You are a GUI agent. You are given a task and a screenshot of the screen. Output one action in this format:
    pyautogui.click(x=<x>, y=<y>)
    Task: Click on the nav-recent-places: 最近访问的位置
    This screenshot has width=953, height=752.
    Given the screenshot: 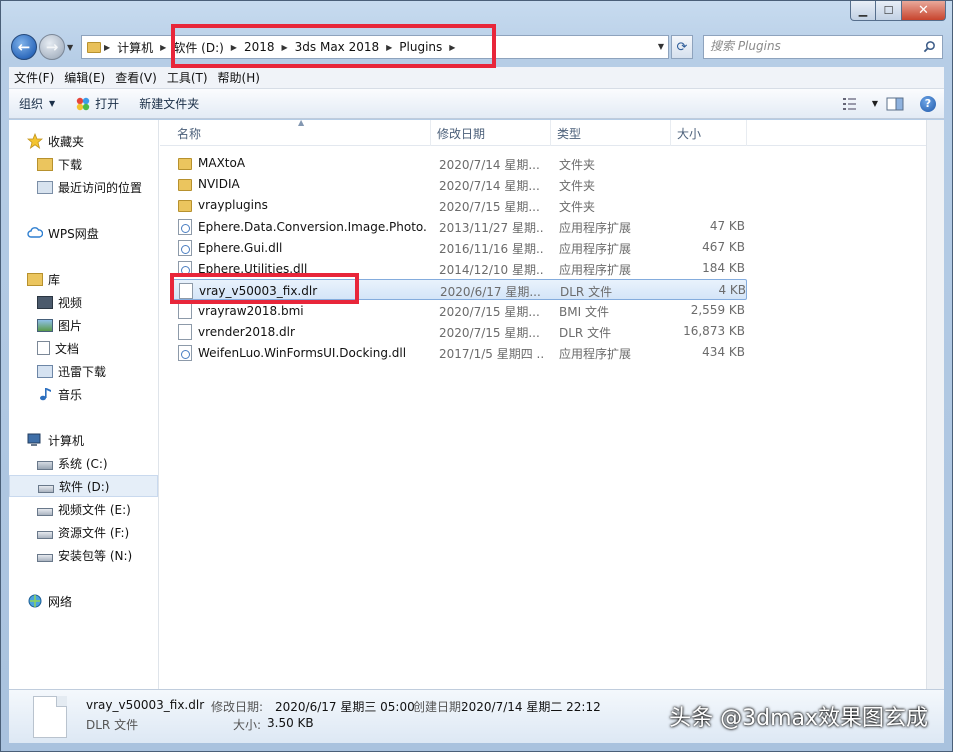 What is the action you would take?
    pyautogui.click(x=83, y=187)
    